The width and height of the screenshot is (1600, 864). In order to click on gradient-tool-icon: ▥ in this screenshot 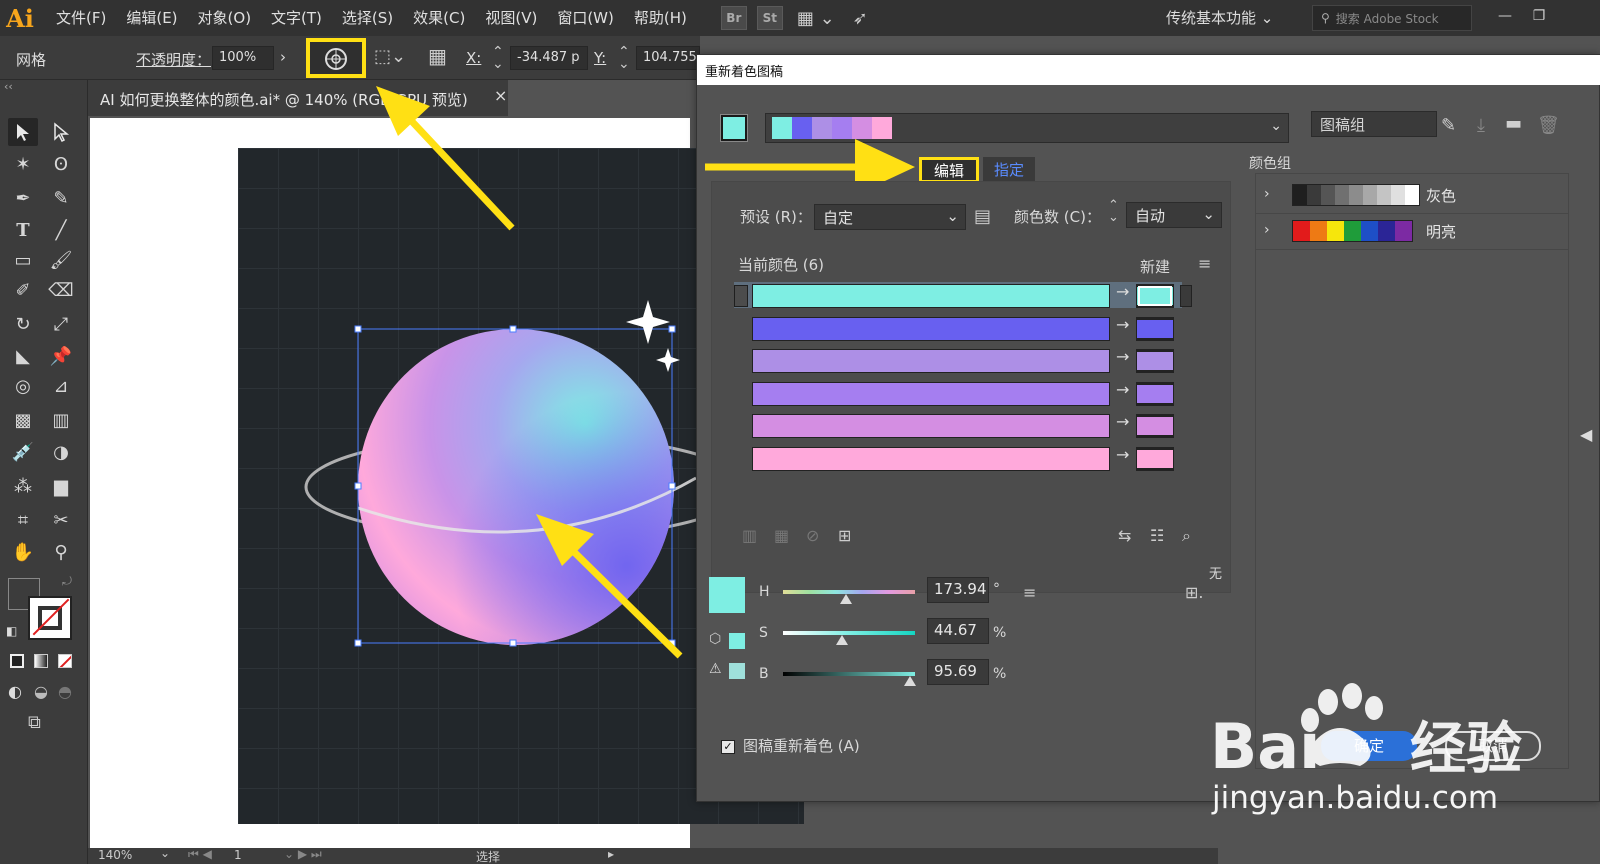, I will do `click(61, 420)`.